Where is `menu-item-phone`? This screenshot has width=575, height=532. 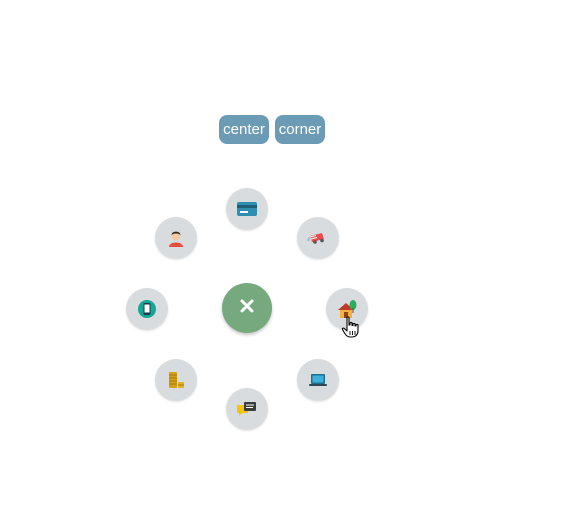
menu-item-phone is located at coordinates (147, 309).